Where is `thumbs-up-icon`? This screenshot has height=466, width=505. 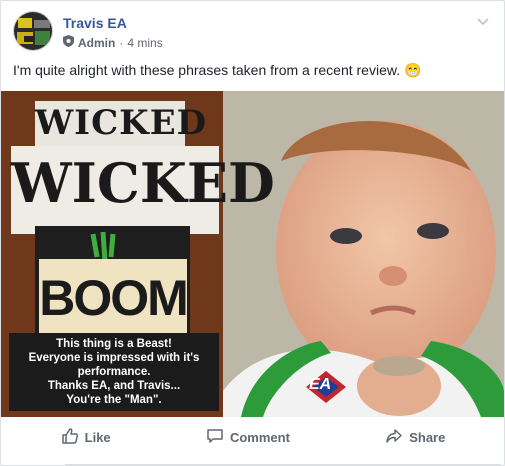 thumbs-up-icon is located at coordinates (70, 437).